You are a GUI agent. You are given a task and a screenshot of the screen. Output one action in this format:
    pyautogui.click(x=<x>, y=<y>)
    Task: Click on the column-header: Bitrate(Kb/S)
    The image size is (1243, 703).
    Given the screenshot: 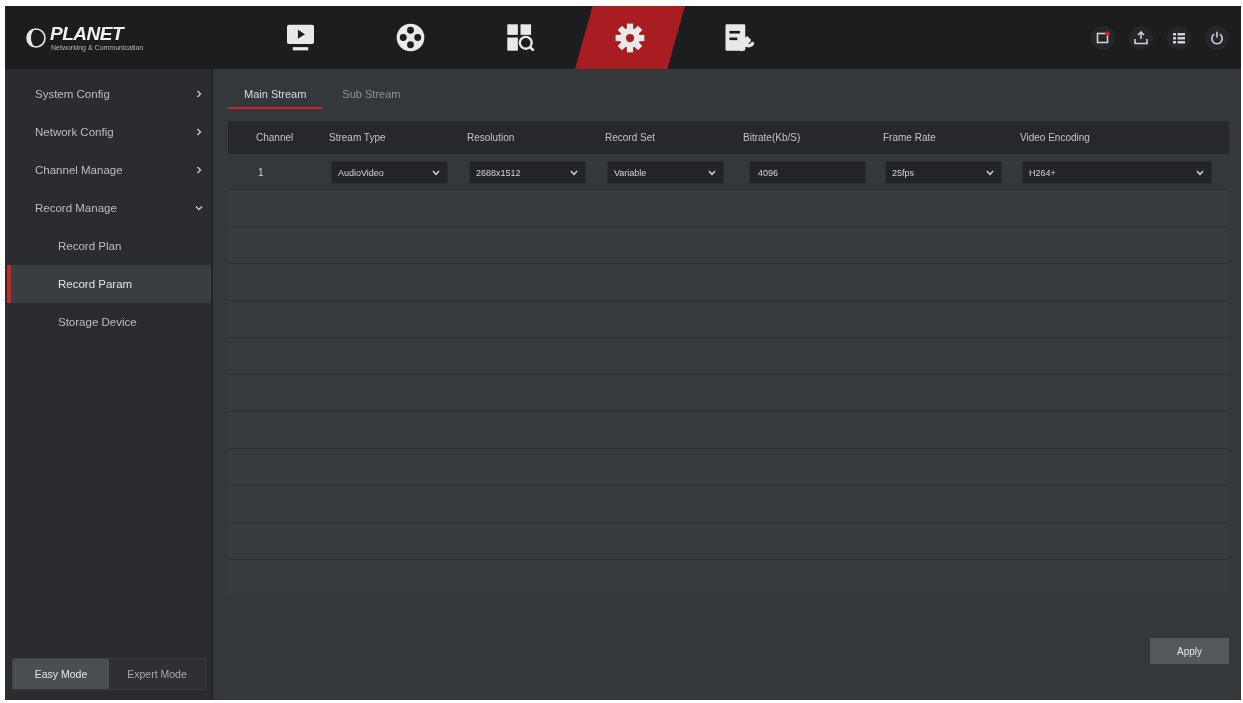 What is the action you would take?
    pyautogui.click(x=772, y=137)
    